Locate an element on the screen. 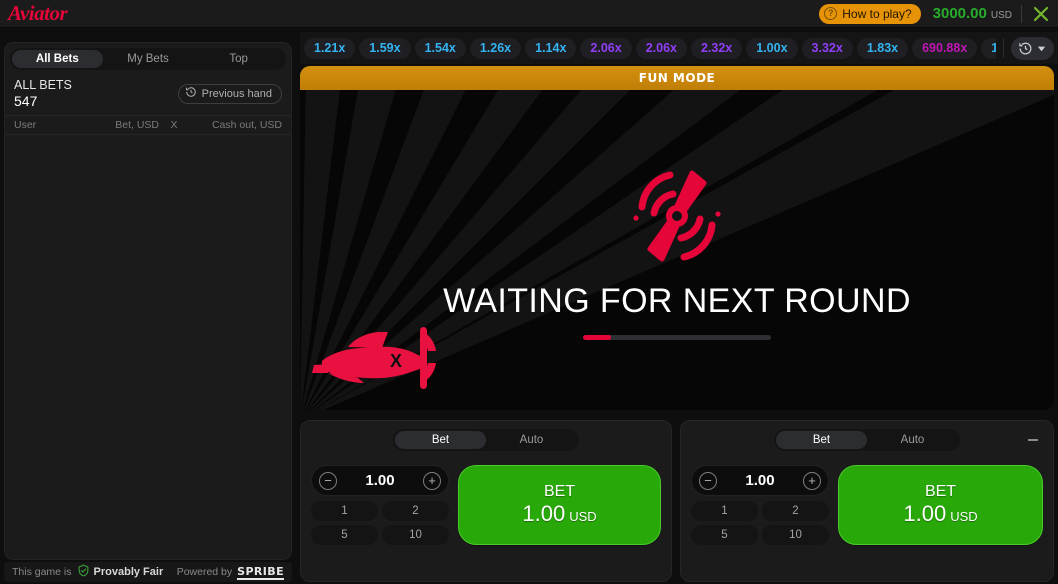  waiting-message: WAITING FOR NEXT ROUND is located at coordinates (677, 300).